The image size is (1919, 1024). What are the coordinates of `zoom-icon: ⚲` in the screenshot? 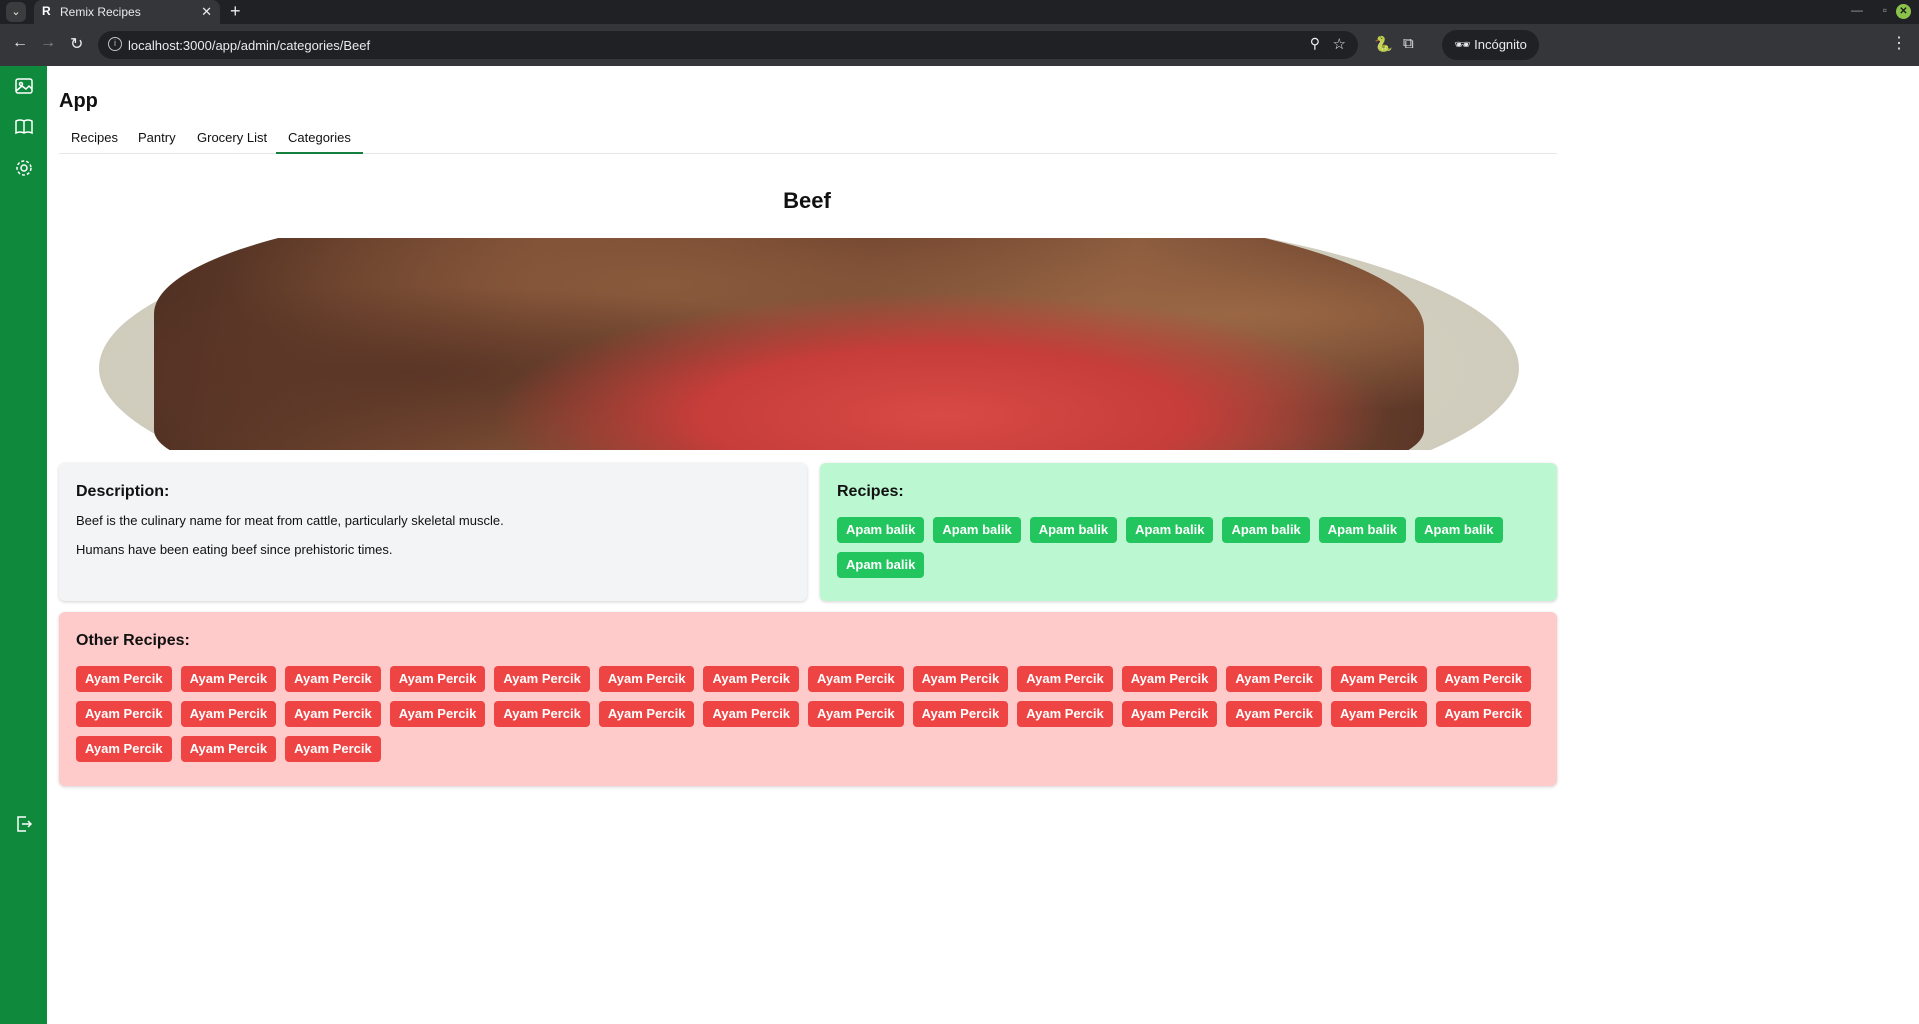 It's located at (1315, 43).